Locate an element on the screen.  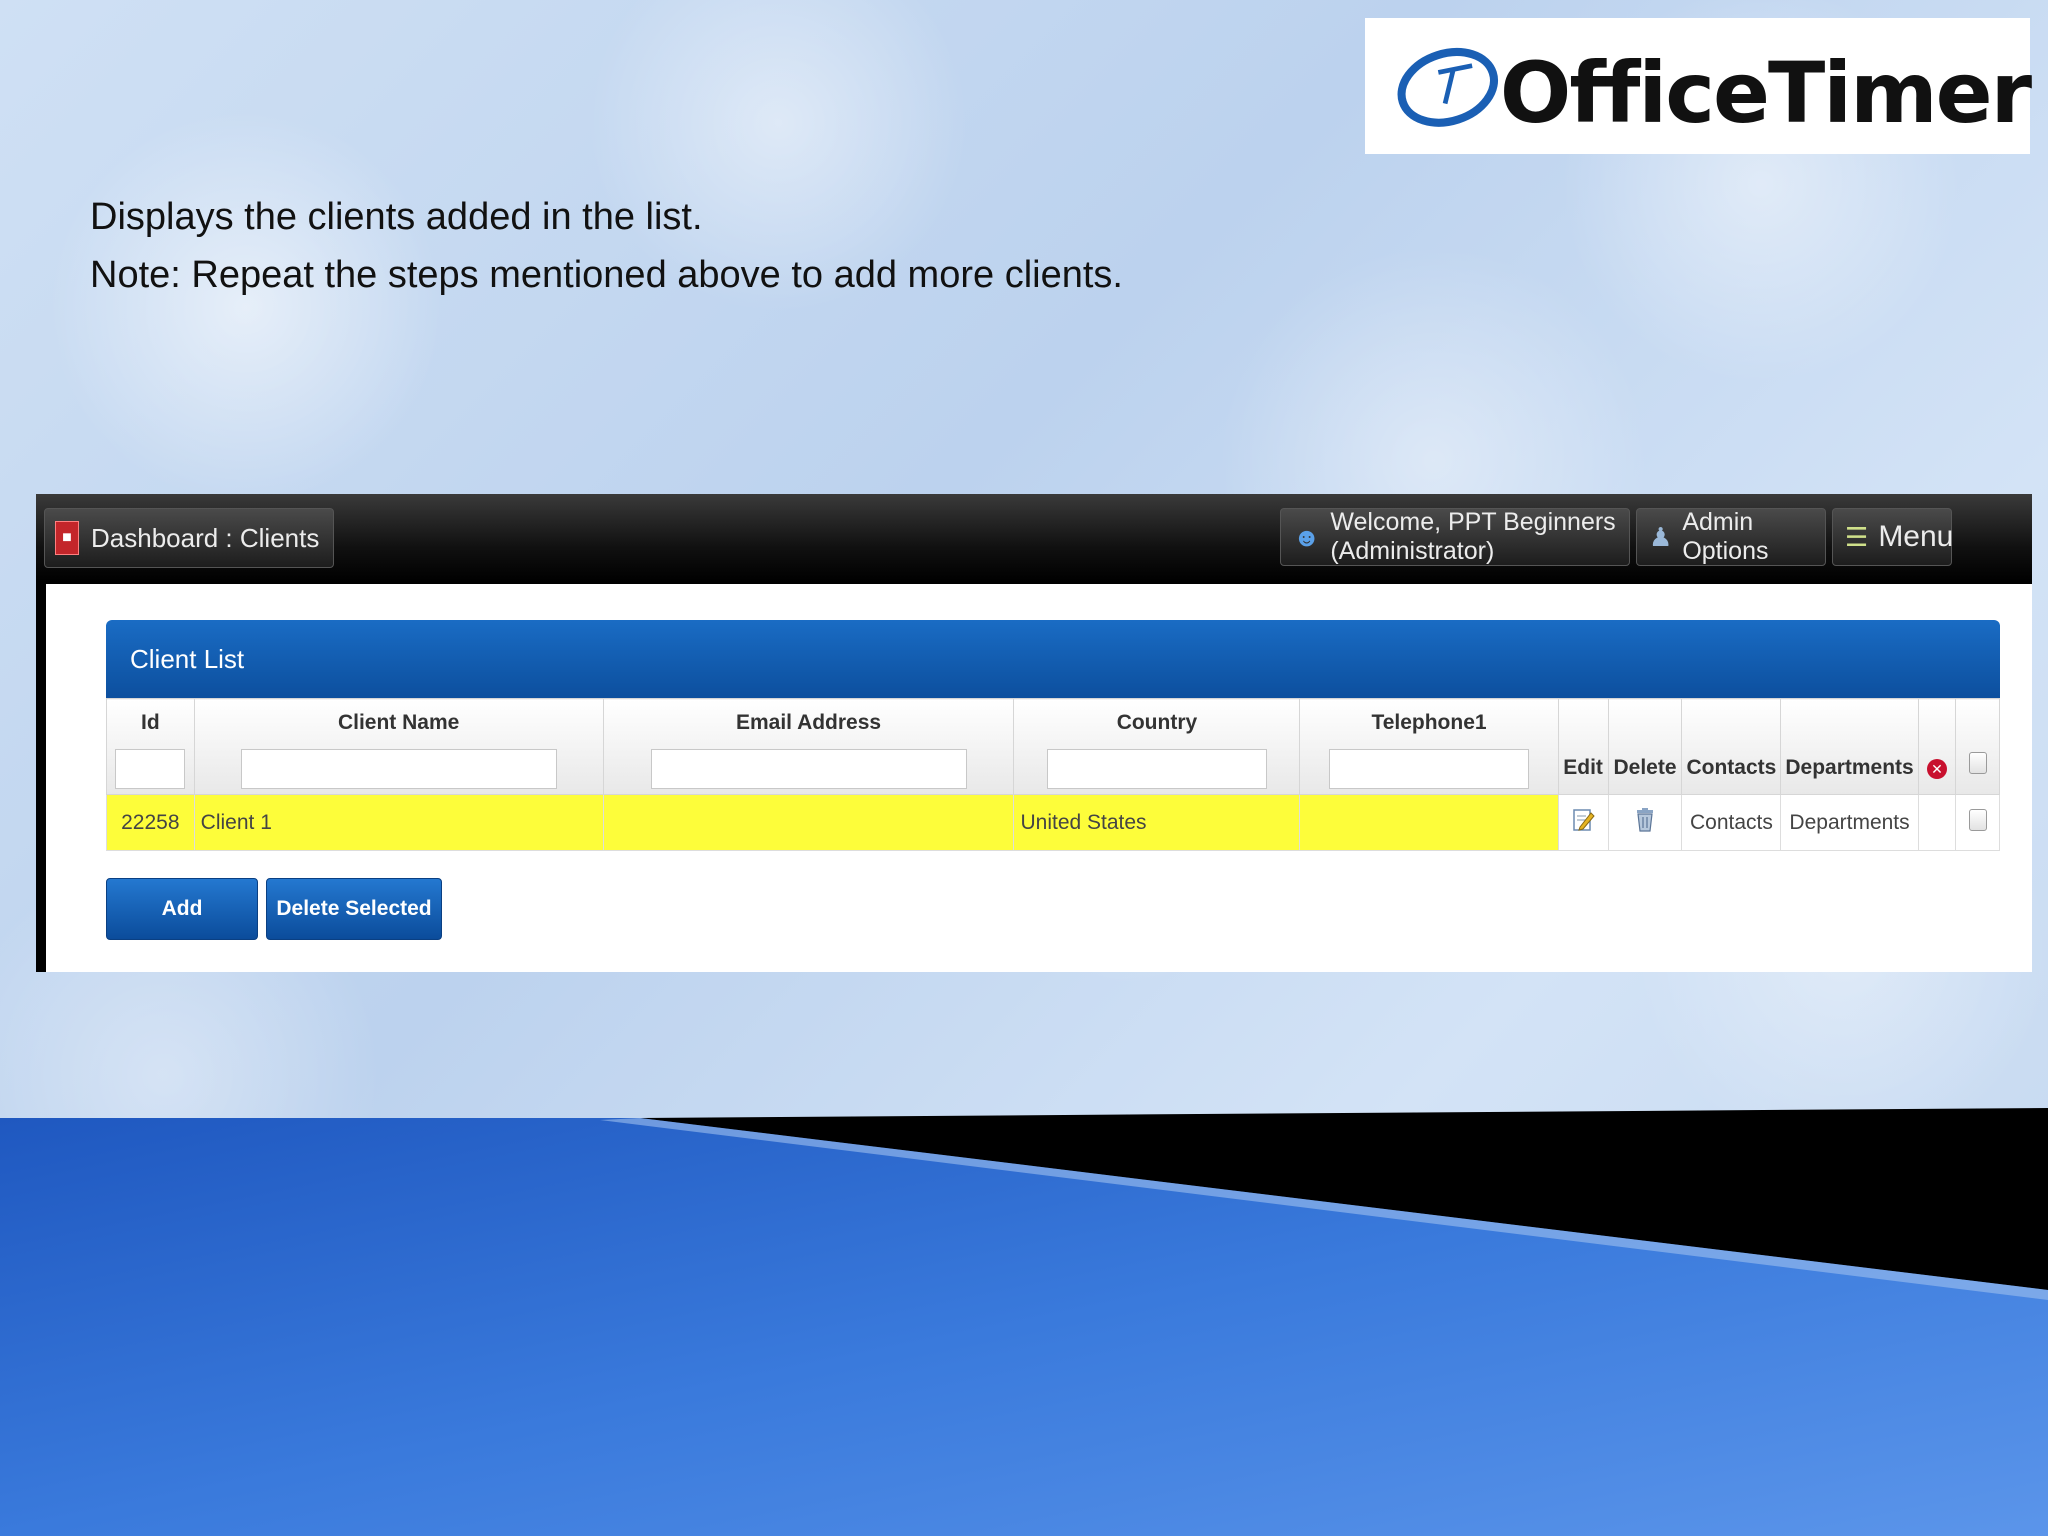
breadcrumb-label: Dashboard : Clients is located at coordinates (205, 537).